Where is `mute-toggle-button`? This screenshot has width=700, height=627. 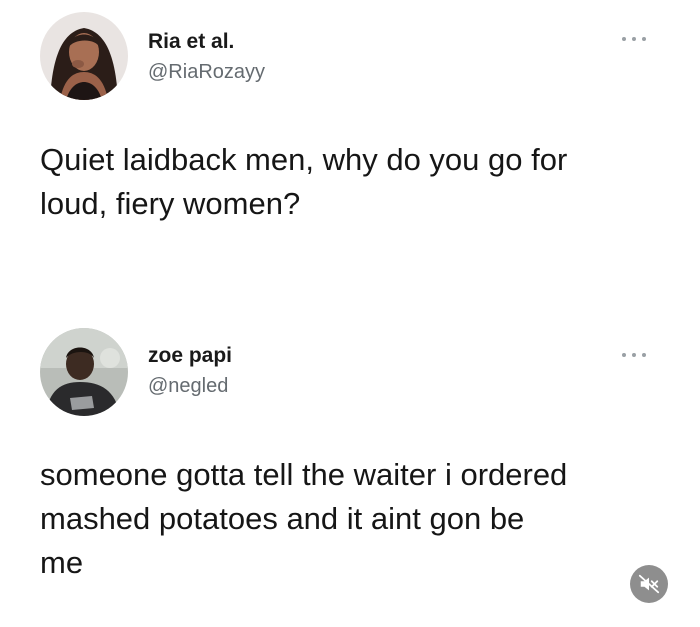
mute-toggle-button is located at coordinates (649, 584).